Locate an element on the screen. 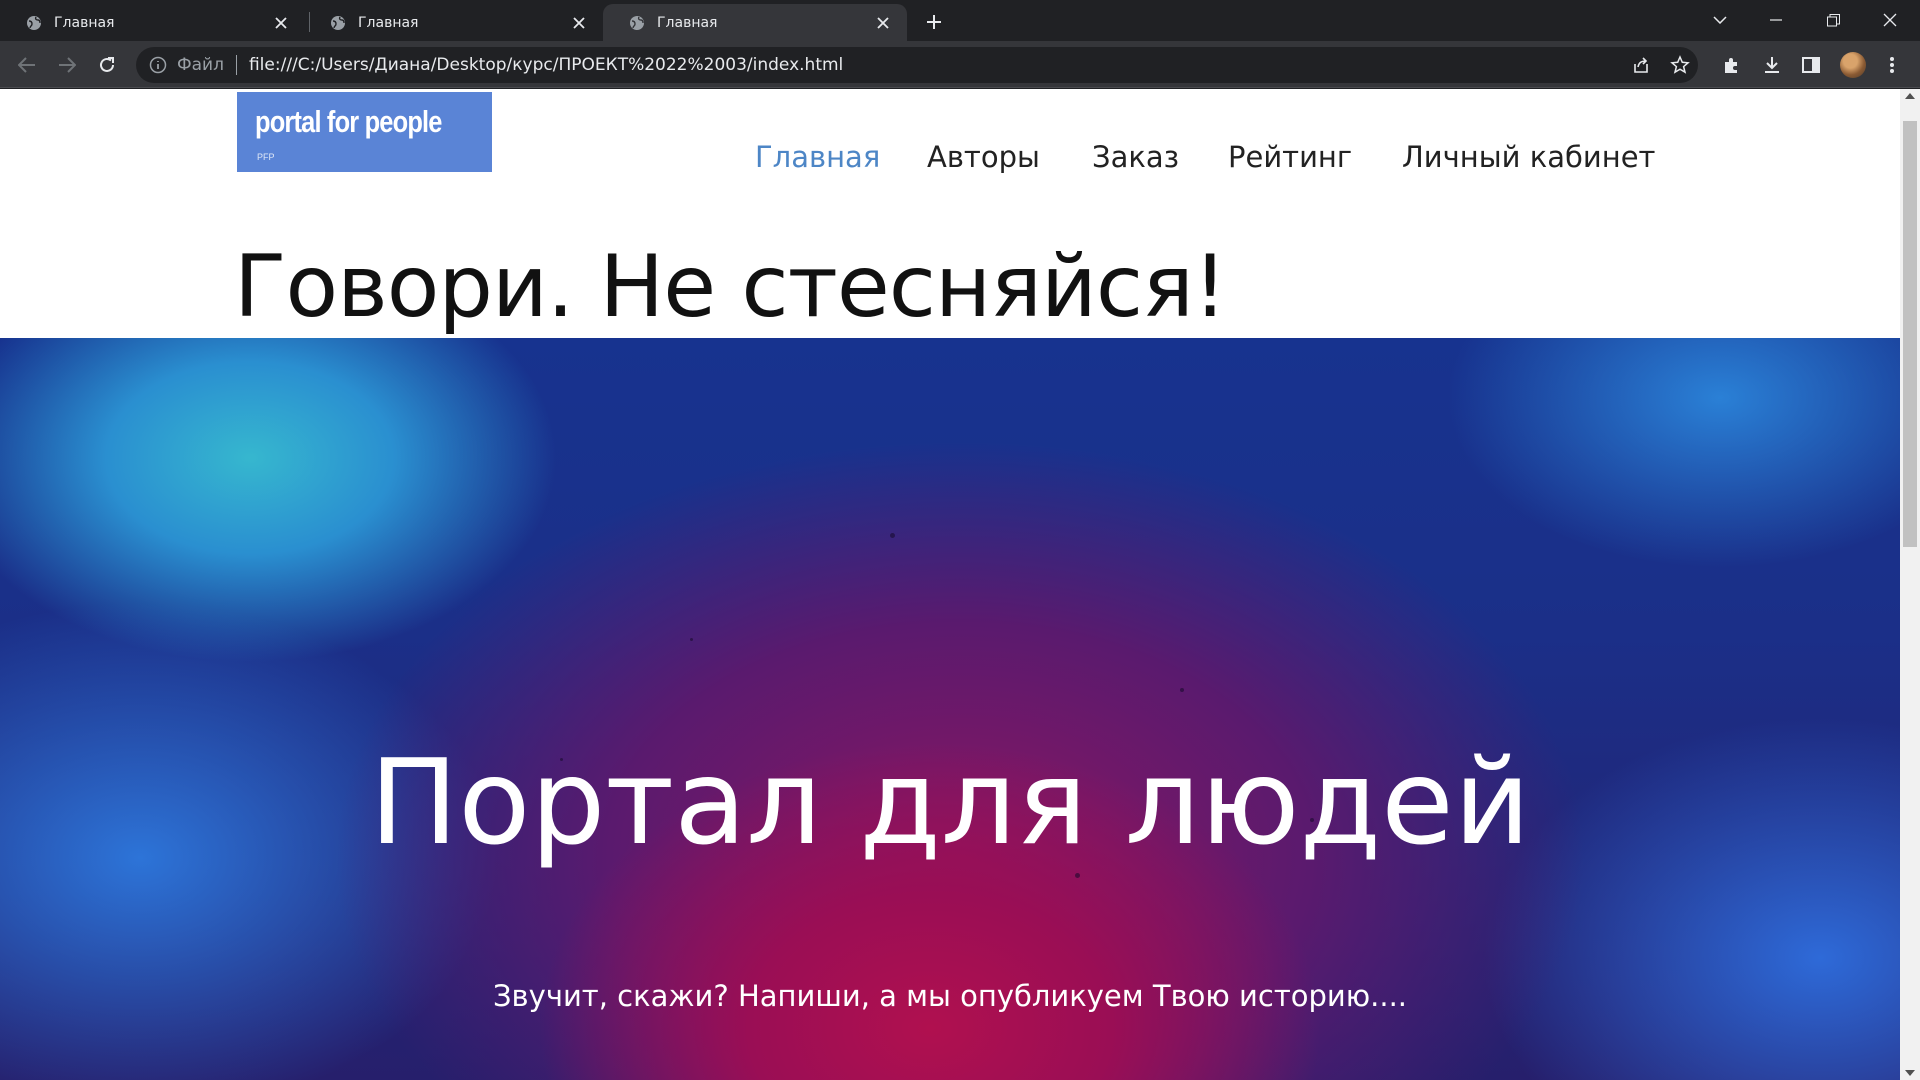  restore-button is located at coordinates (1833, 20).